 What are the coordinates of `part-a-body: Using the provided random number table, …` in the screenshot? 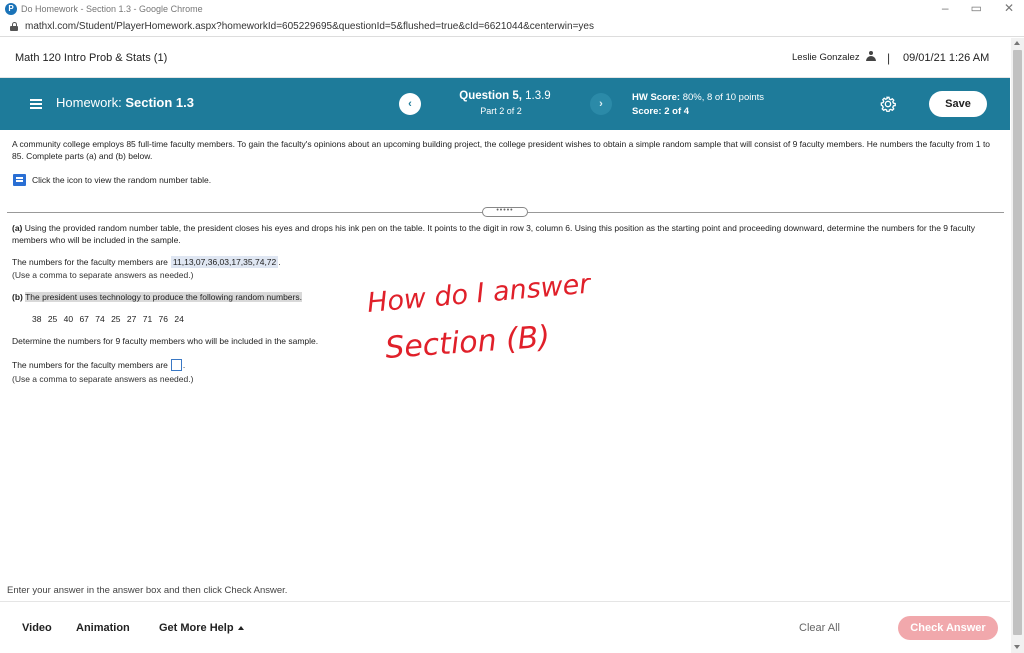 It's located at (493, 234).